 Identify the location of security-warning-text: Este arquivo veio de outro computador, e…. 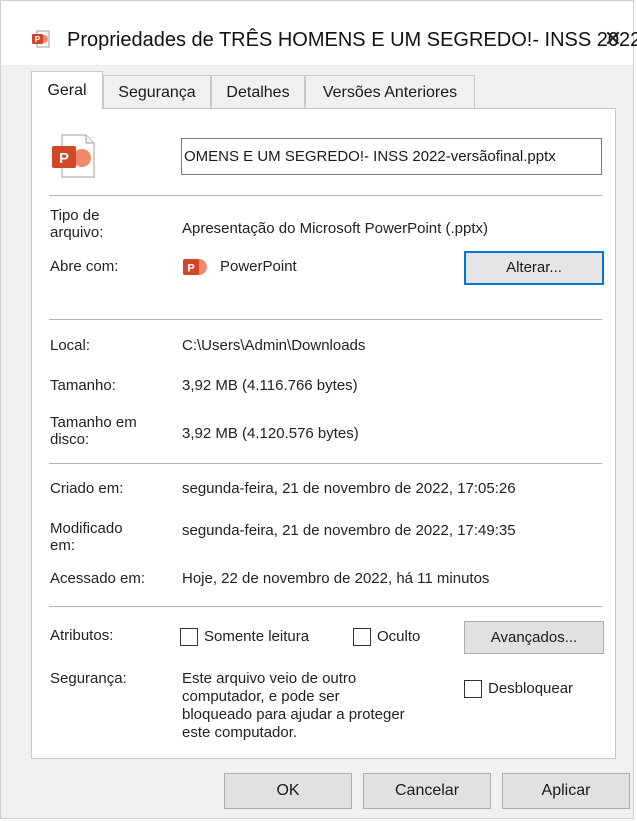
(293, 705).